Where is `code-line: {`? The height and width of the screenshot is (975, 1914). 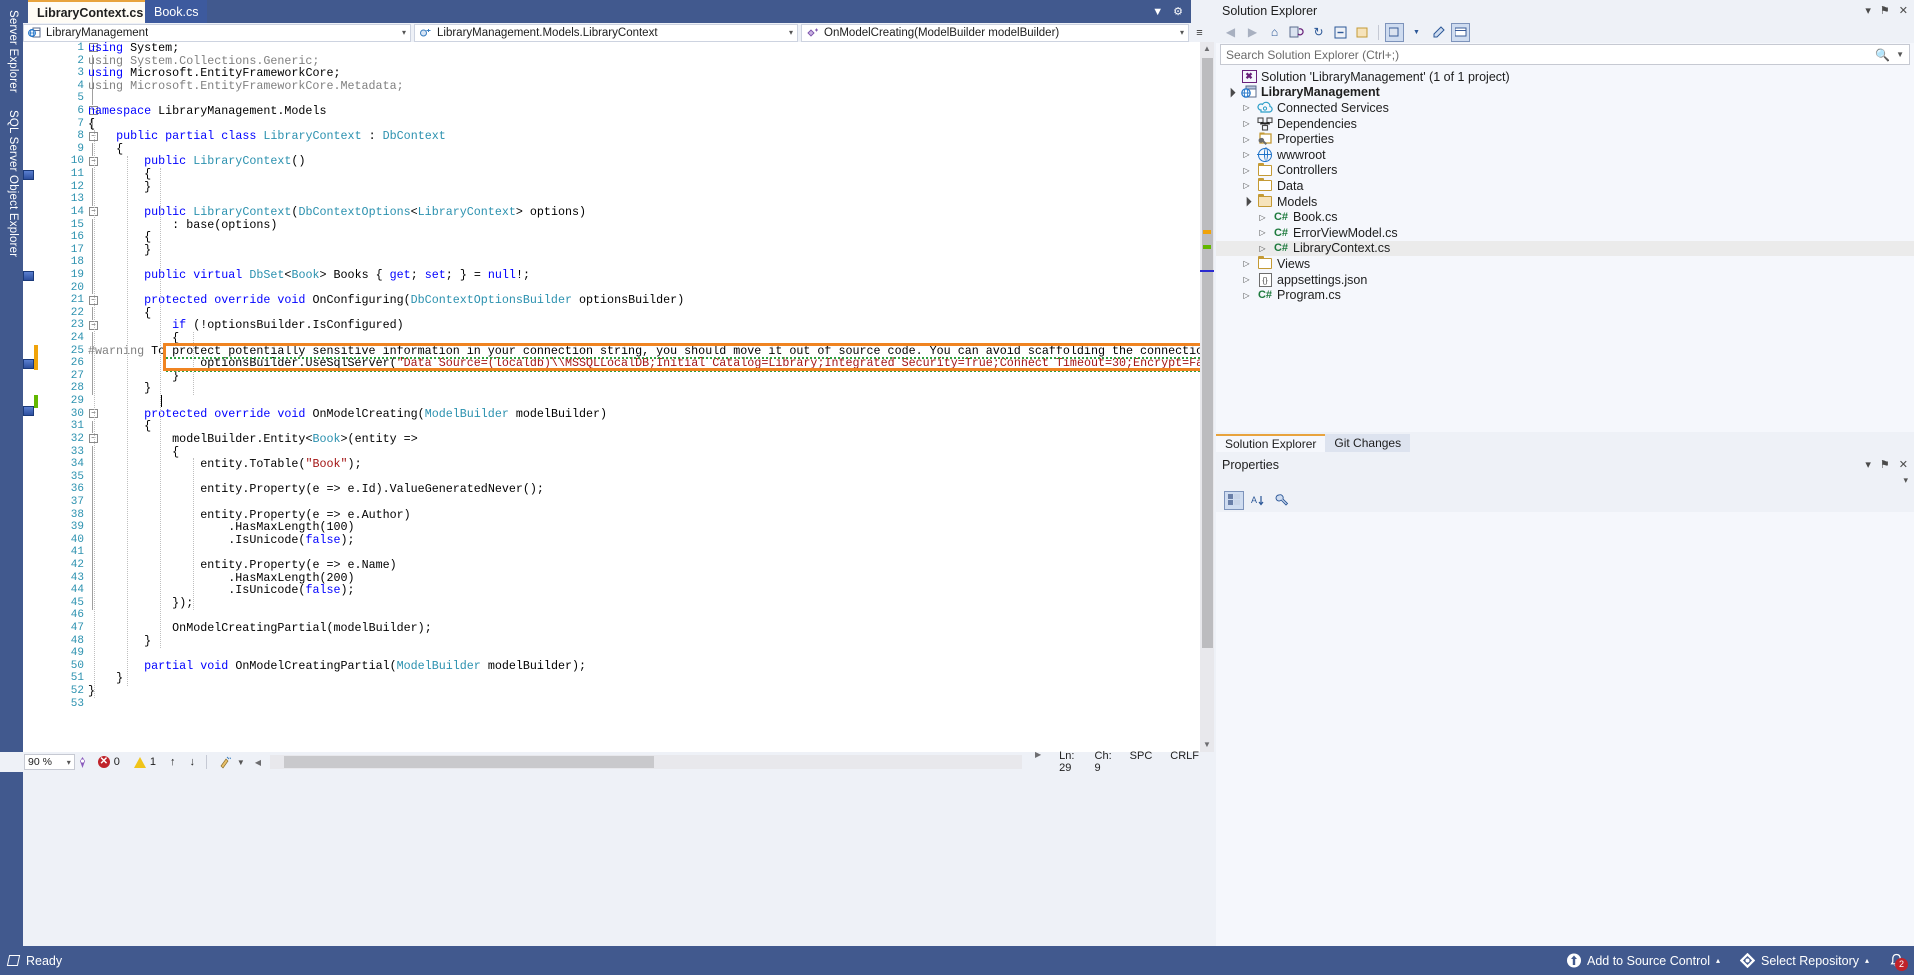
code-line: { is located at coordinates (644, 174).